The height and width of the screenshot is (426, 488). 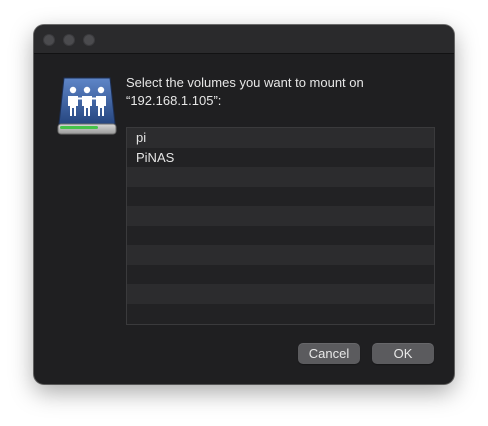 I want to click on shared-network-drive-icon, so click(x=87, y=106).